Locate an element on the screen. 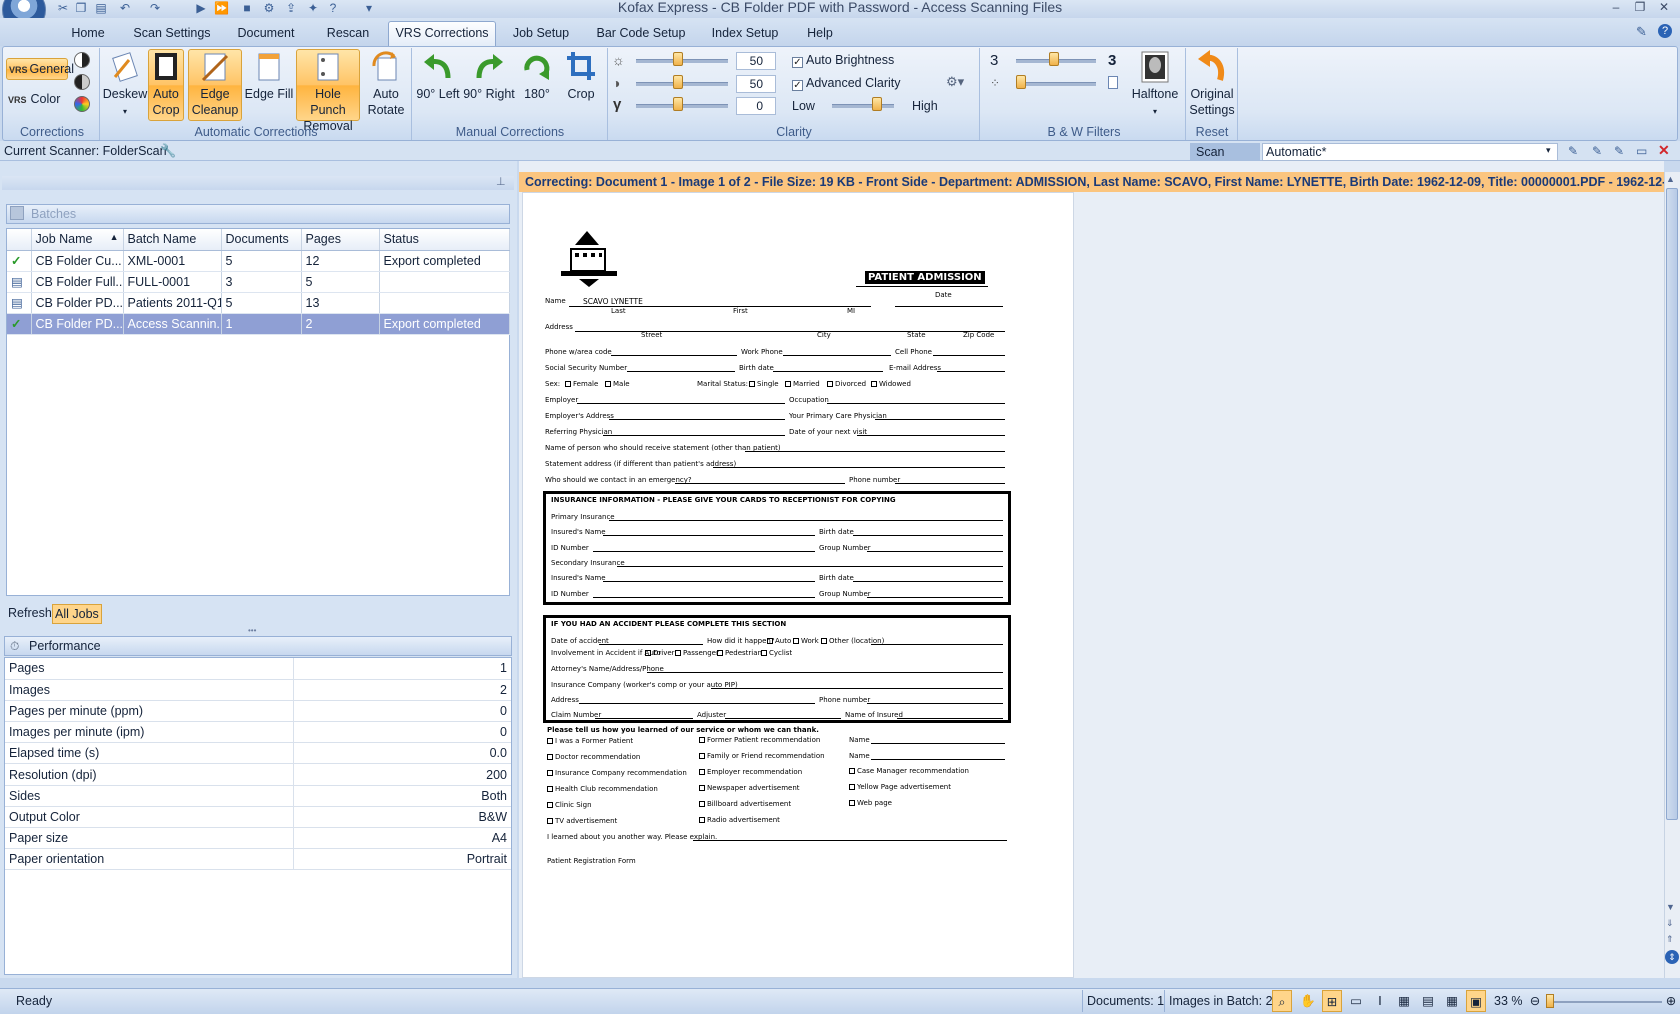  form-label: Newspaper advertisement is located at coordinates (753, 788).